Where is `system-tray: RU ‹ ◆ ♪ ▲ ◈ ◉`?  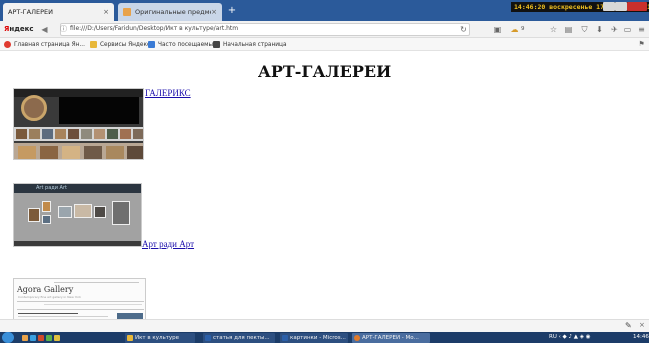
system-tray: RU ‹ ◆ ♪ ▲ ◈ ◉ is located at coordinates (570, 337).